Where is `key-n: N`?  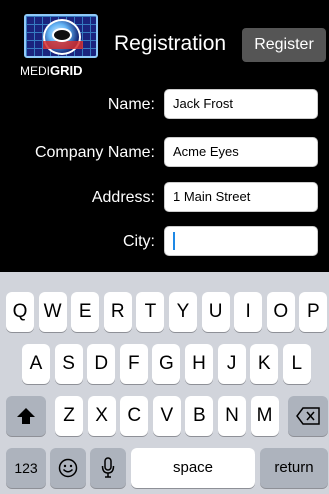 key-n: N is located at coordinates (232, 416).